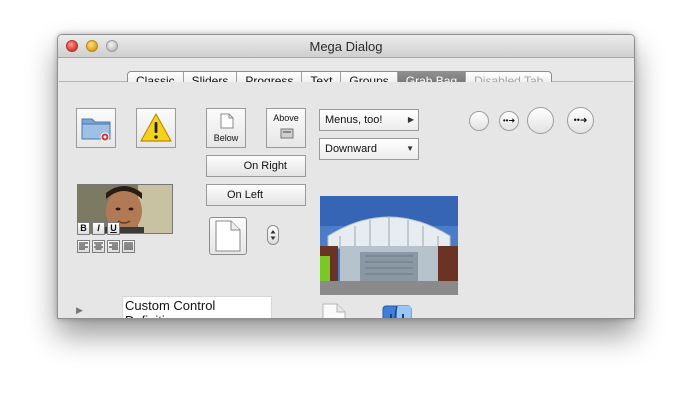 This screenshot has width=690, height=395. I want to click on menus-popup-label: Menus, too!, so click(354, 120).